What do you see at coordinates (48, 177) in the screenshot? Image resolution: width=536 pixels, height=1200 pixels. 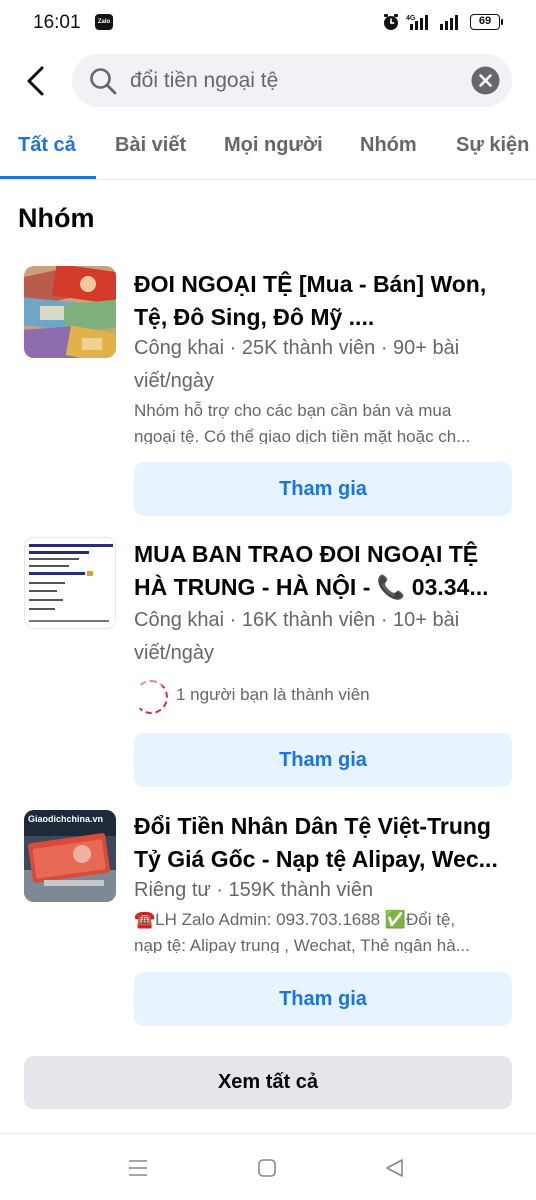 I see `active-tab-indicator` at bounding box center [48, 177].